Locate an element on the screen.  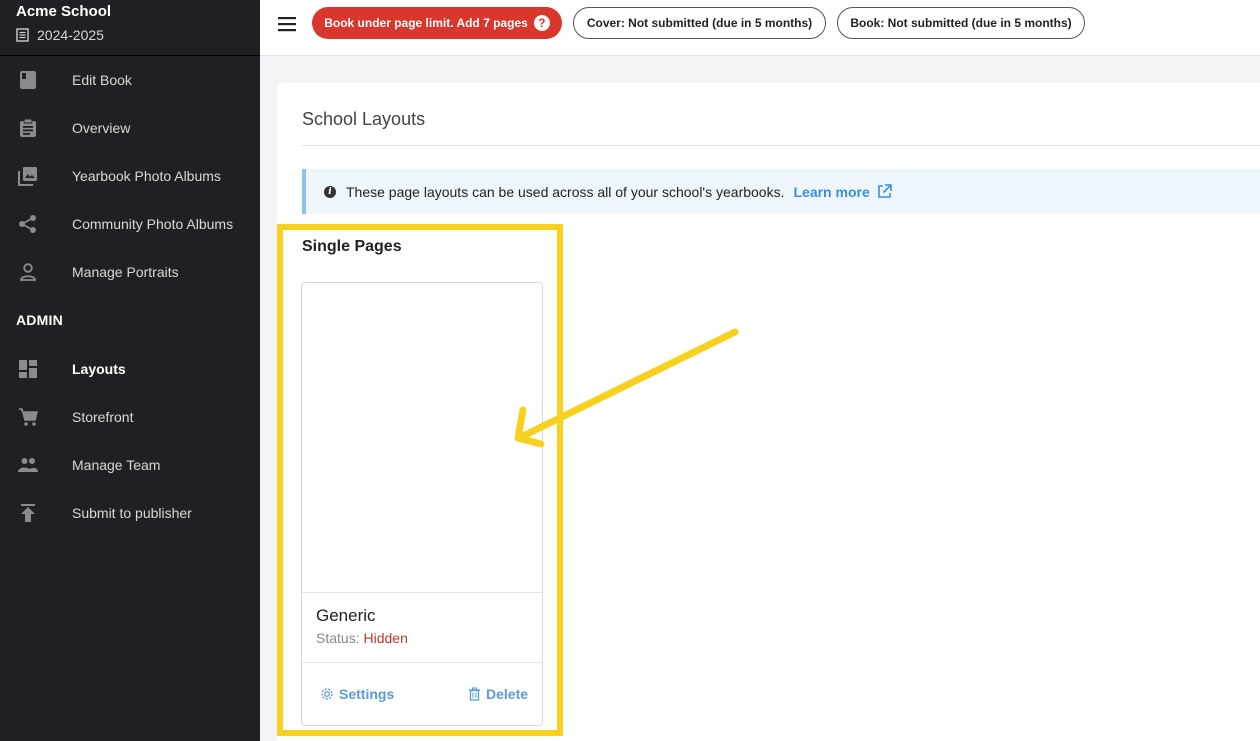
info-icon: i is located at coordinates (330, 191).